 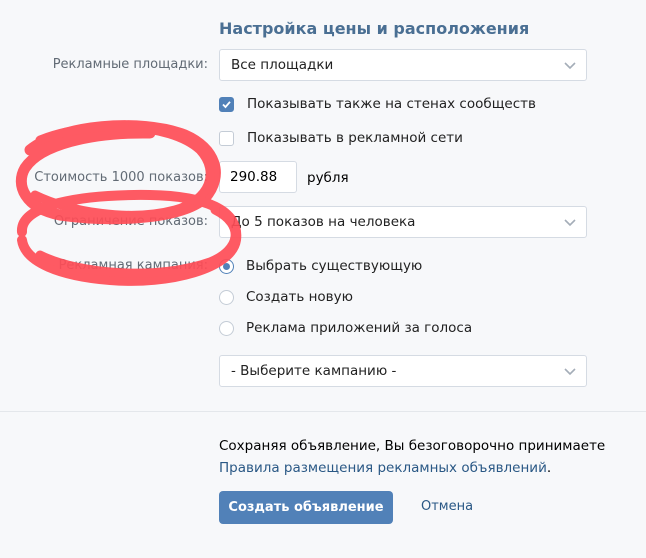 I want to click on terms-line: Правила размещения рекламных объявлений., so click(x=385, y=468).